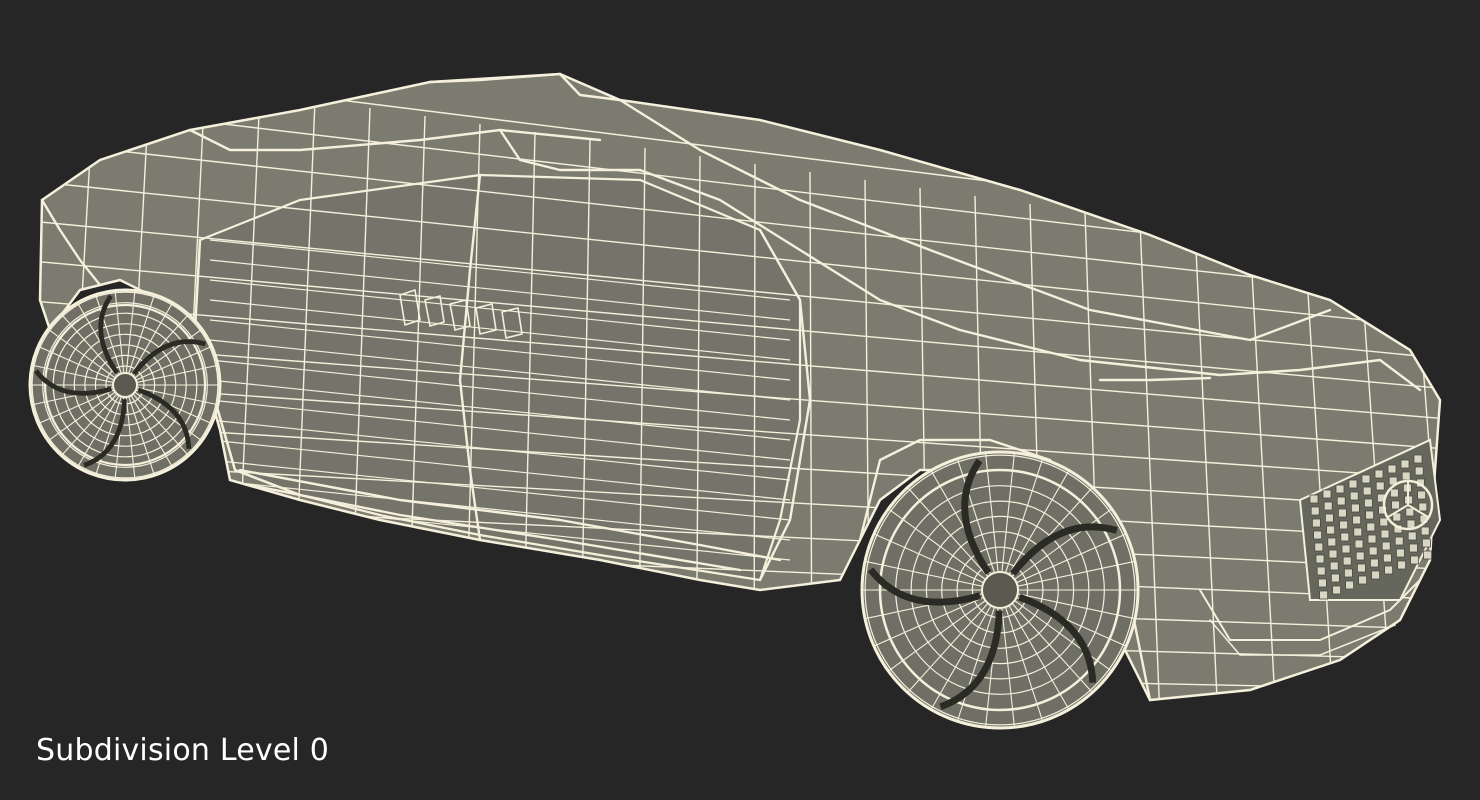 The image size is (1480, 800). Describe the element at coordinates (183, 750) in the screenshot. I see `subdivision-level-caption: Subdivision Level 0` at that location.